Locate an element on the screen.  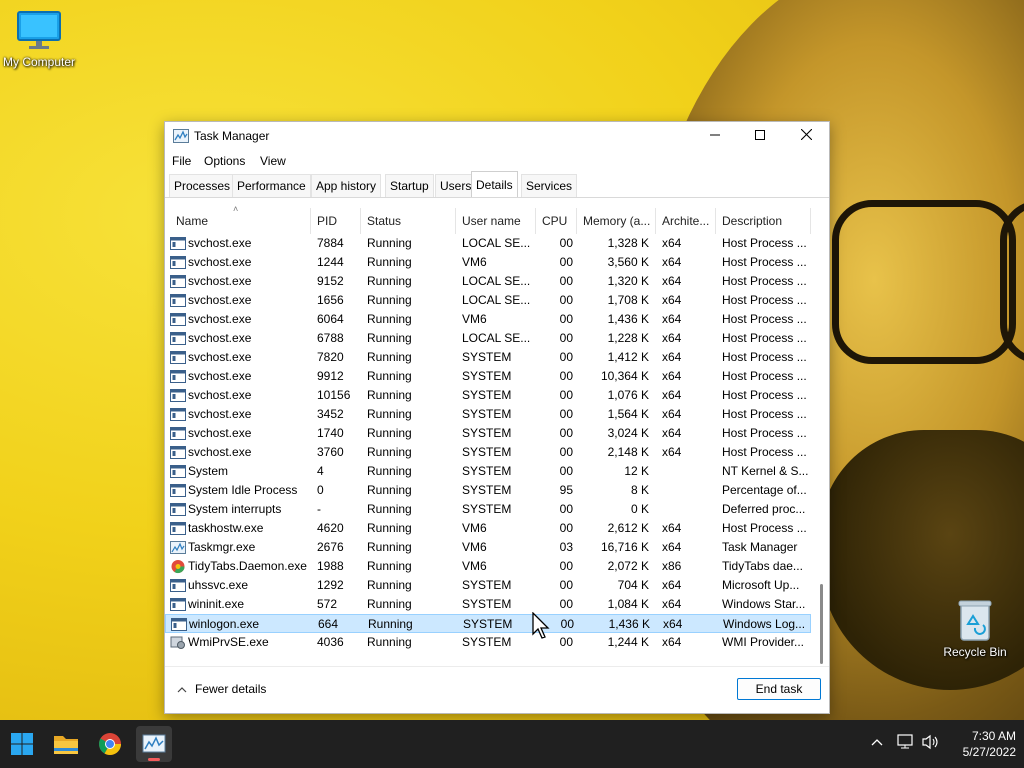
tab-performance: Performance is located at coordinates (271, 185).